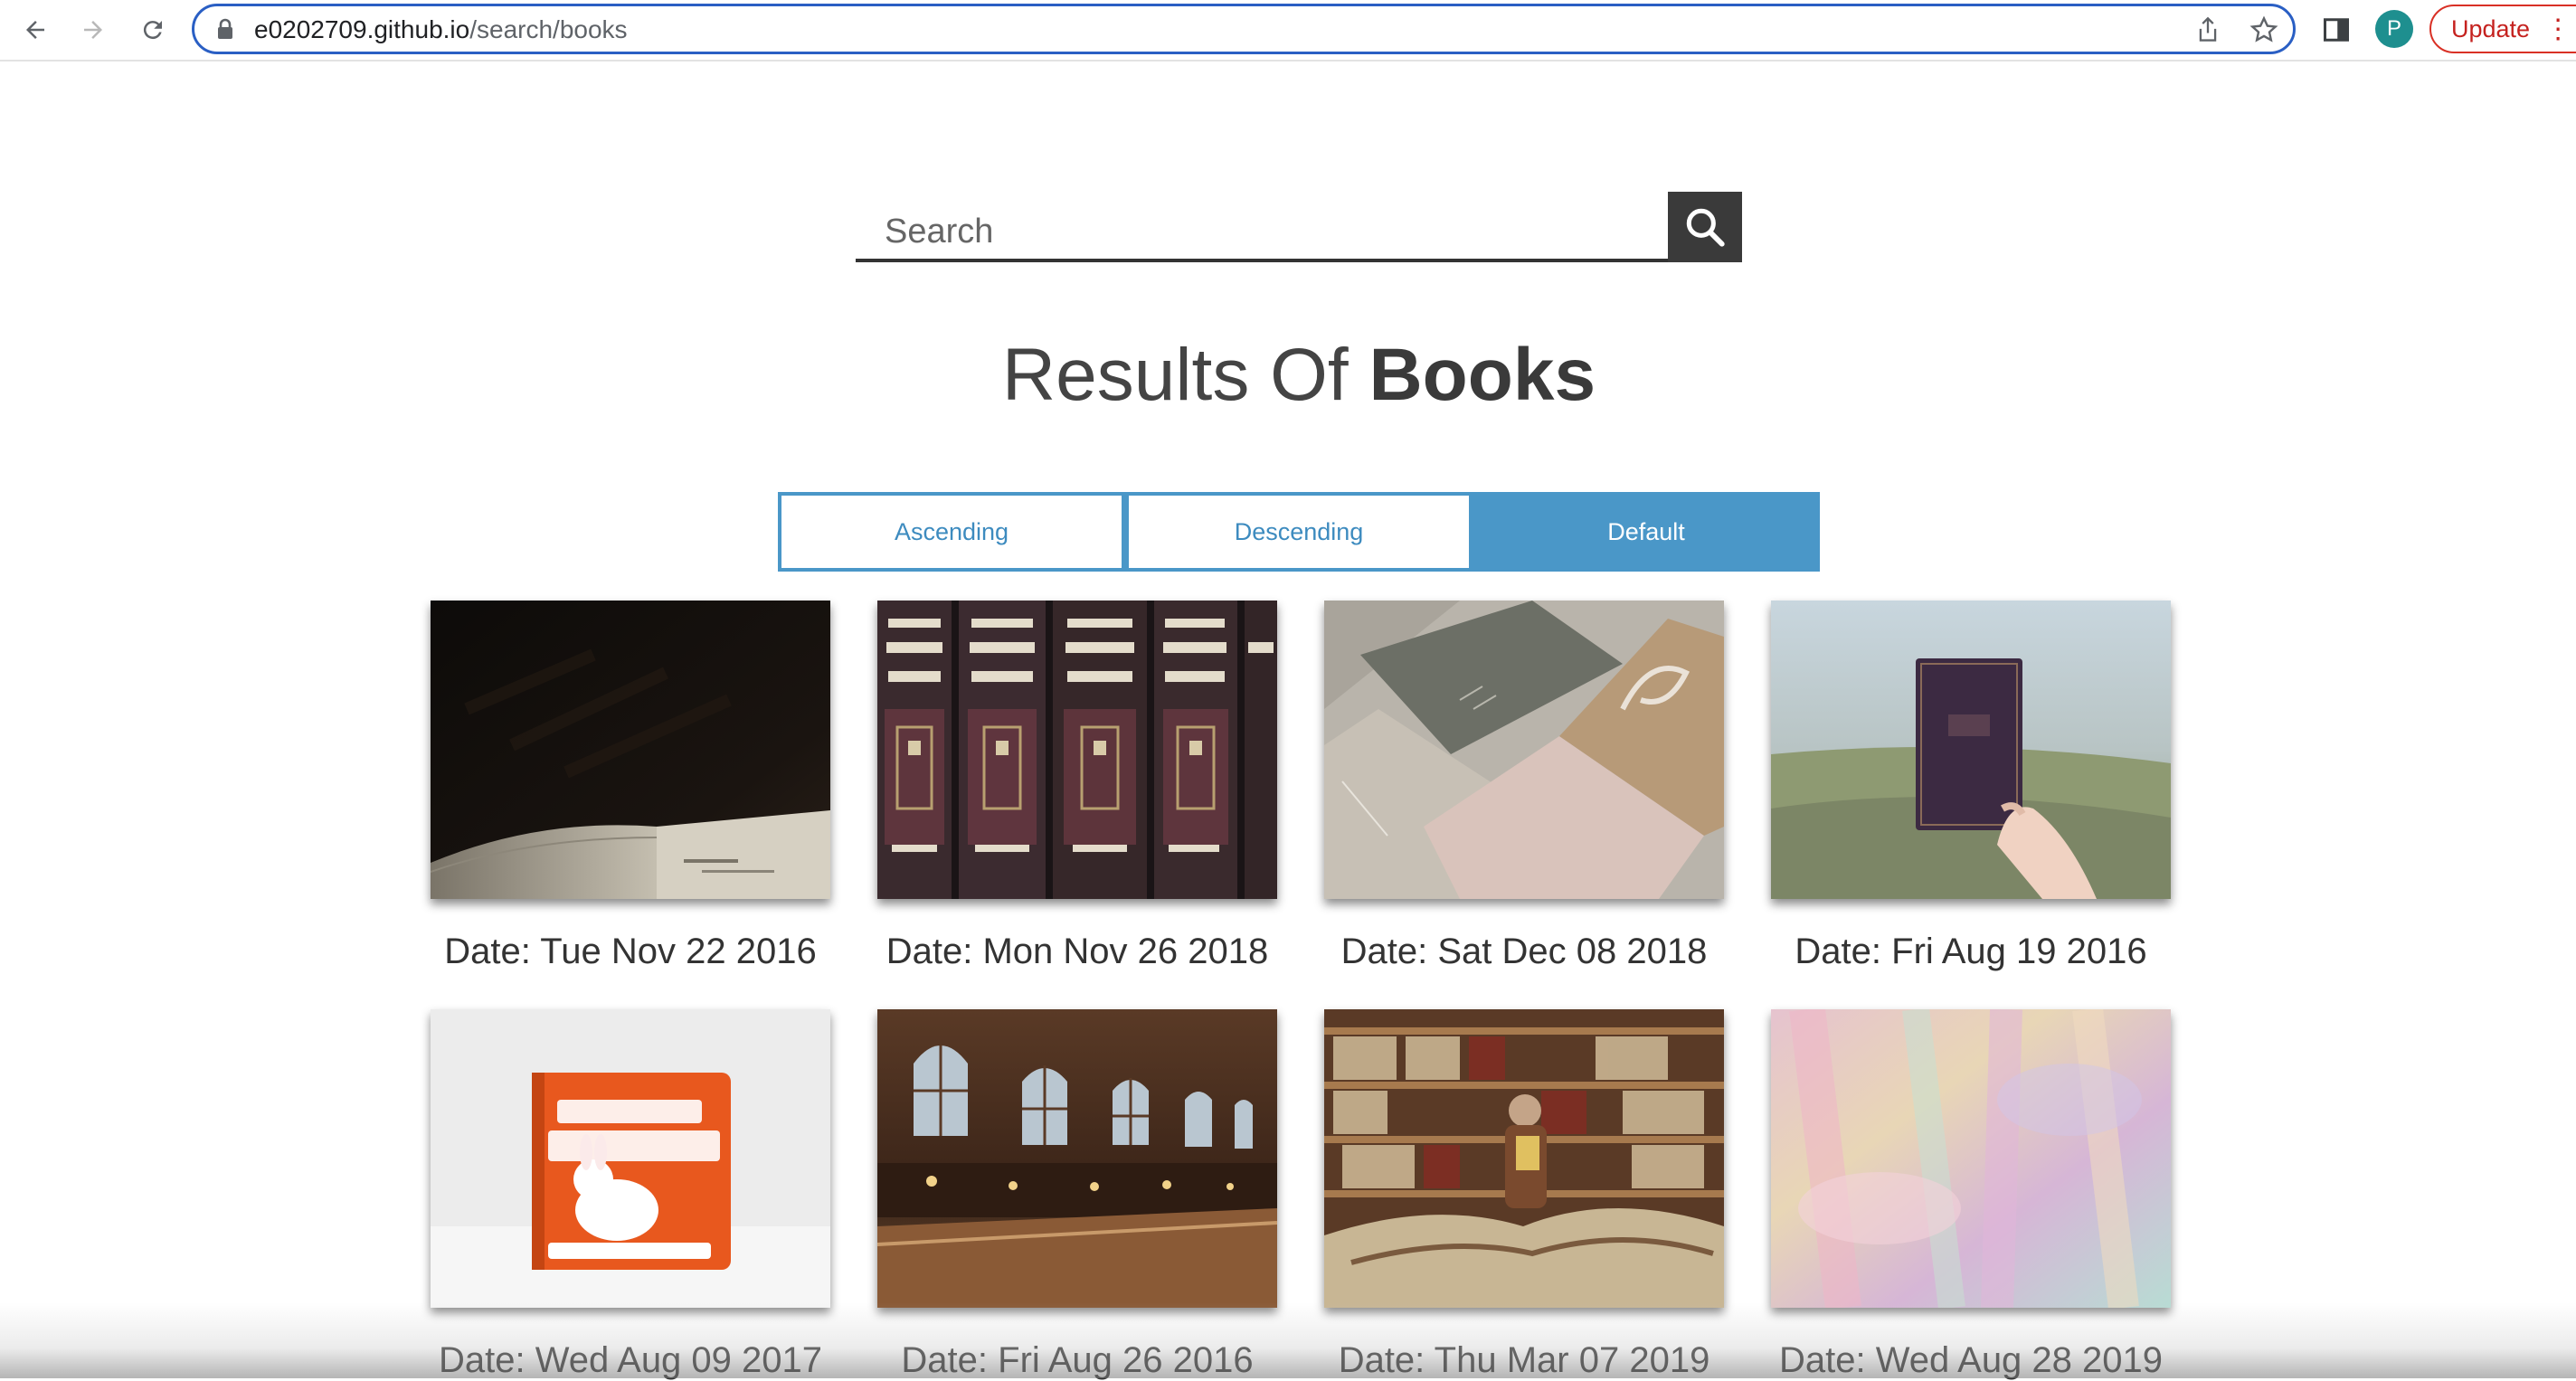 This screenshot has width=2576, height=1381. What do you see at coordinates (631, 951) in the screenshot?
I see `book-date: Date: Tue Nov 22 2016` at bounding box center [631, 951].